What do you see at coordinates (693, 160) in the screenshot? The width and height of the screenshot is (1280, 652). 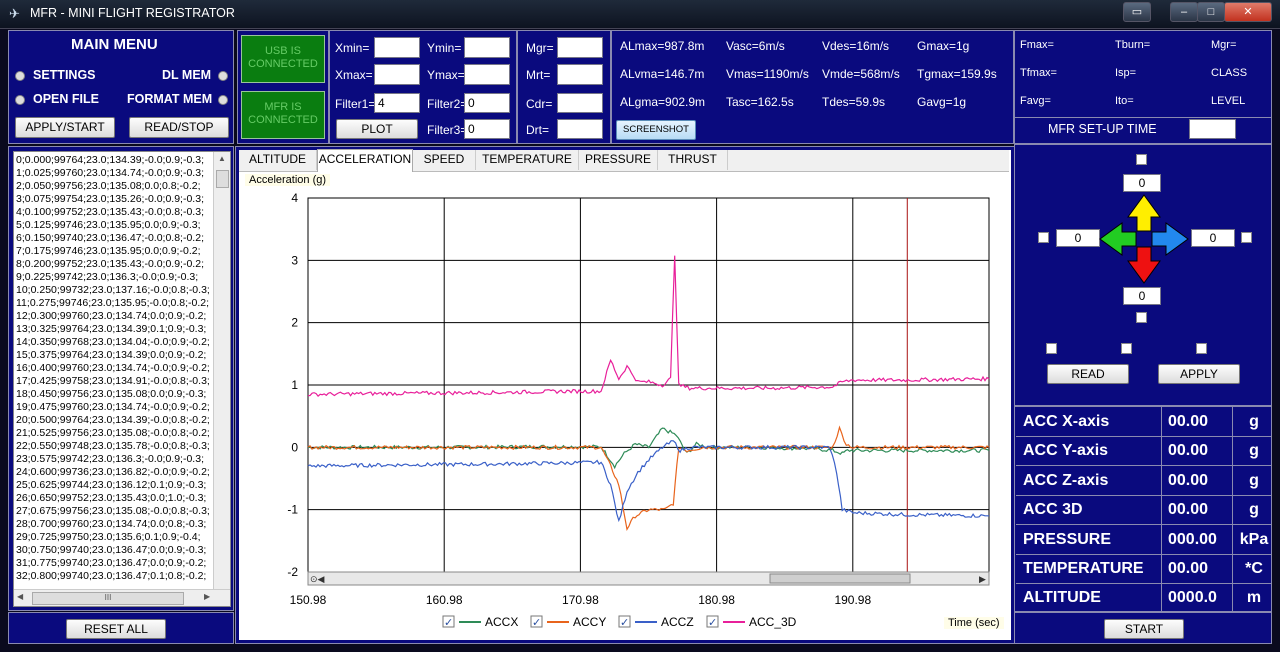 I see `tab-thrust: THRUST` at bounding box center [693, 160].